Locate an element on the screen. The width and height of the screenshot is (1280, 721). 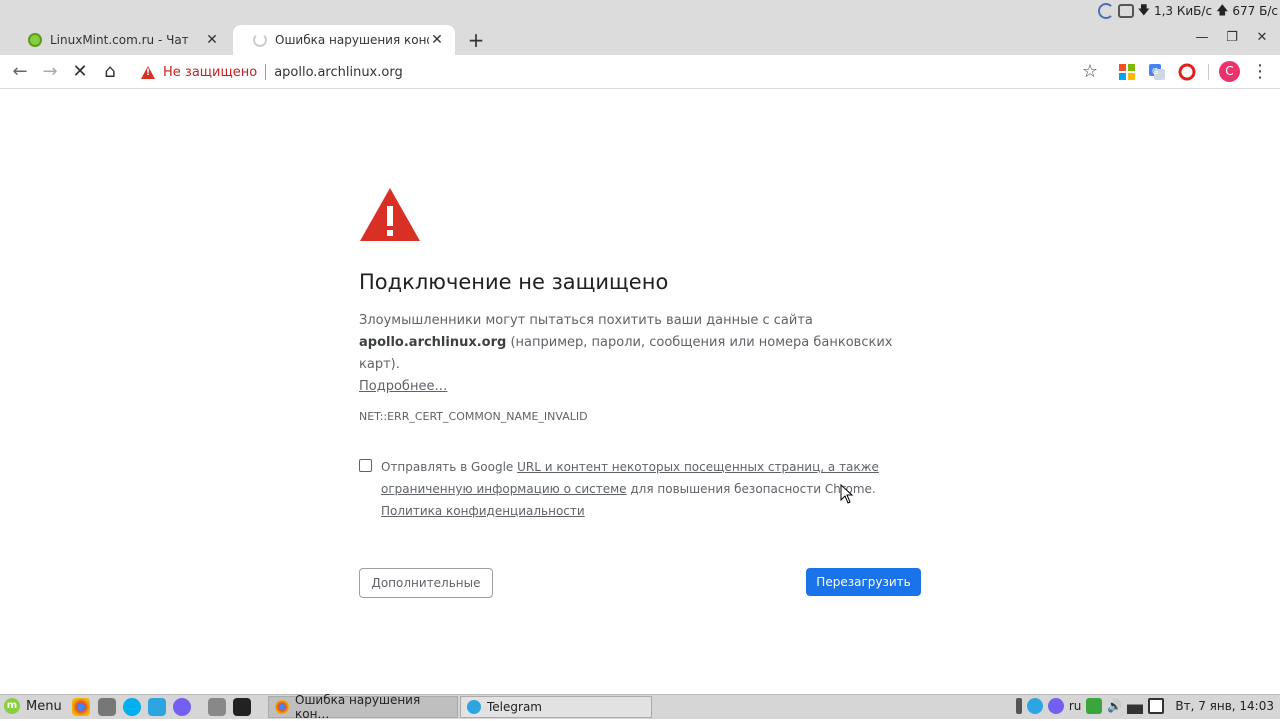
chrome-launcher-icon is located at coordinates (81, 707).